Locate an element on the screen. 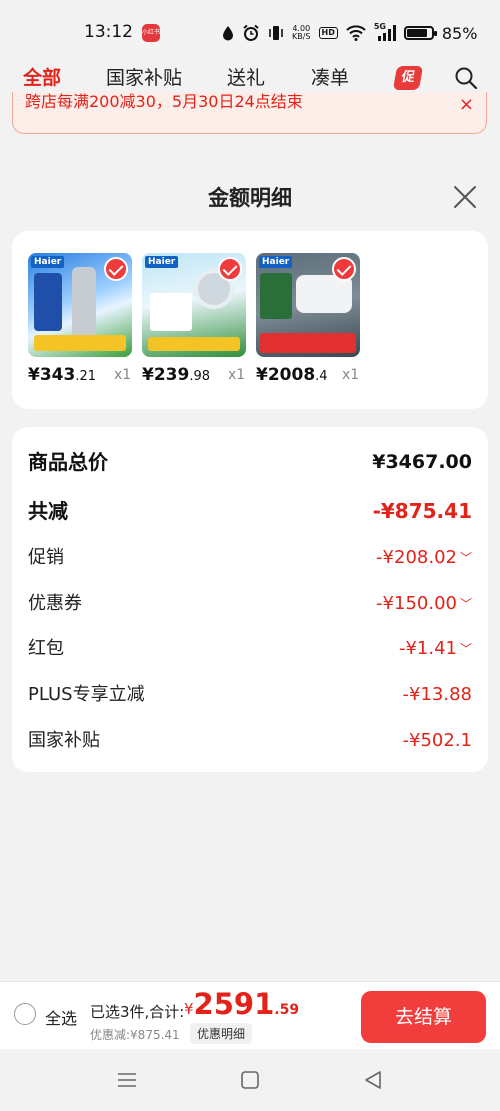 The height and width of the screenshot is (1111, 500). product-item: Haier ¥239.98 x1 is located at coordinates (194, 319).